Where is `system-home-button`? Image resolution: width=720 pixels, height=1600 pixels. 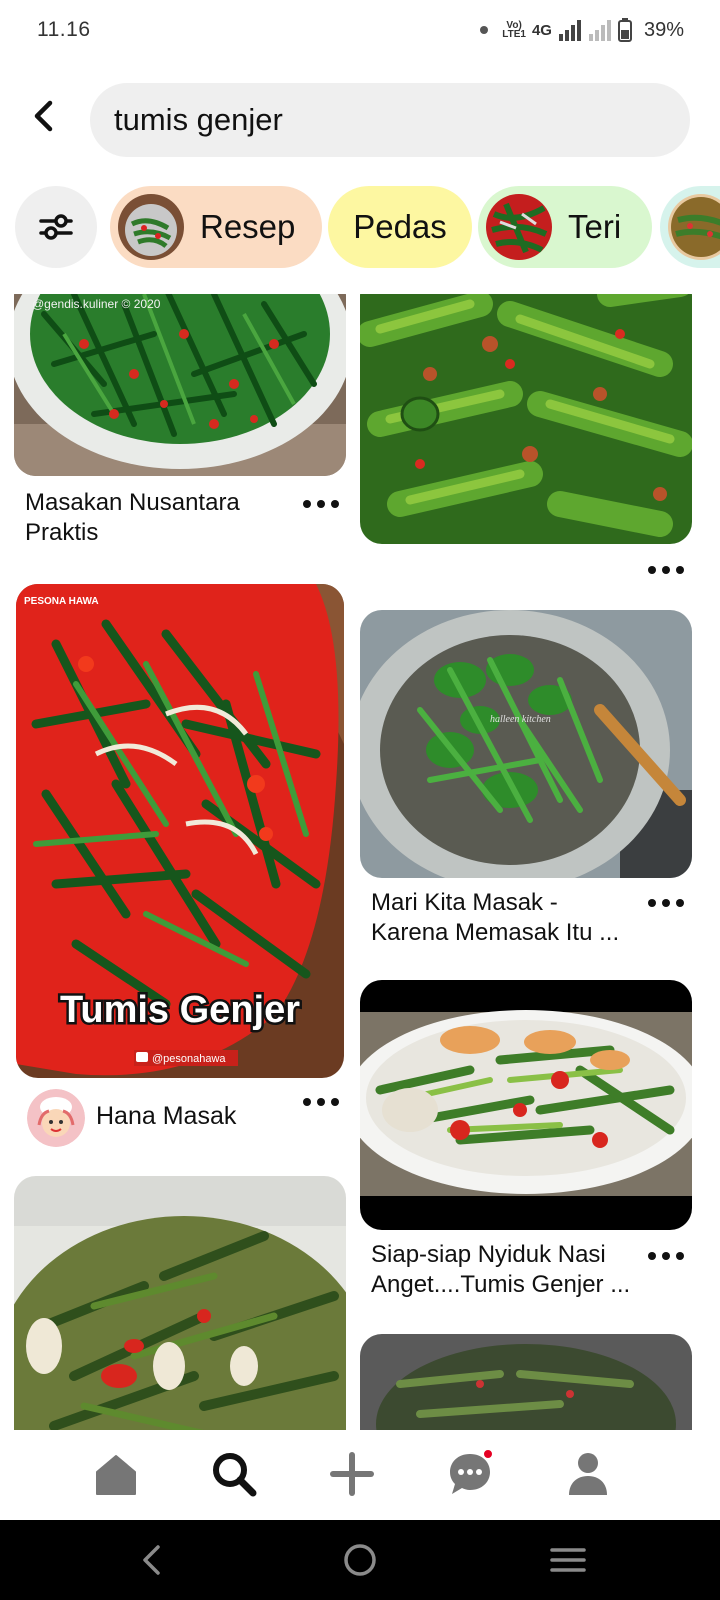 system-home-button is located at coordinates (360, 1560).